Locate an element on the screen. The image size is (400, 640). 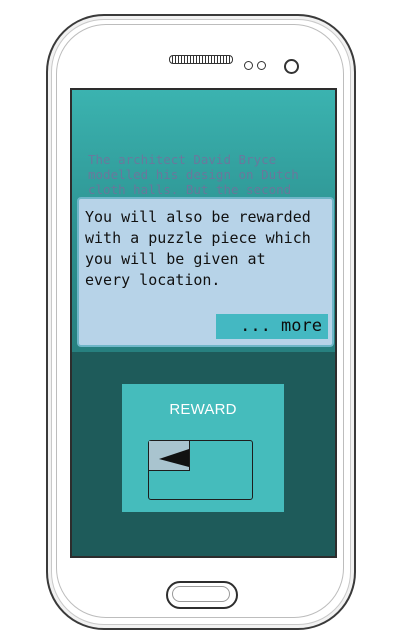
speaker-grille is located at coordinates (201, 59).